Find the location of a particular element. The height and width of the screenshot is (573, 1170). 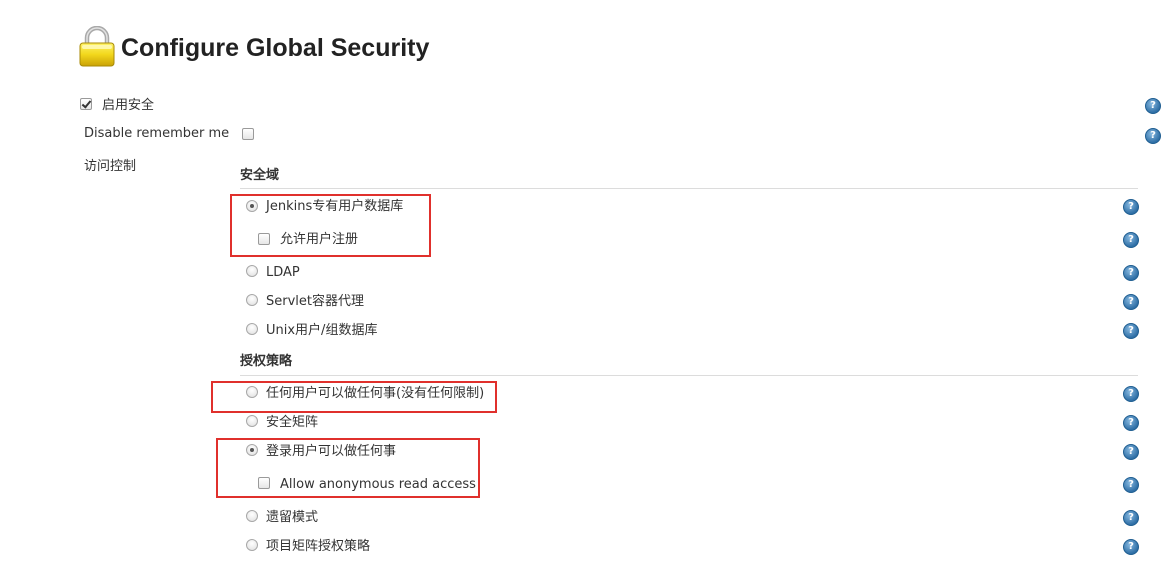

allow-signup-label: 允许用户注册 is located at coordinates (319, 239).